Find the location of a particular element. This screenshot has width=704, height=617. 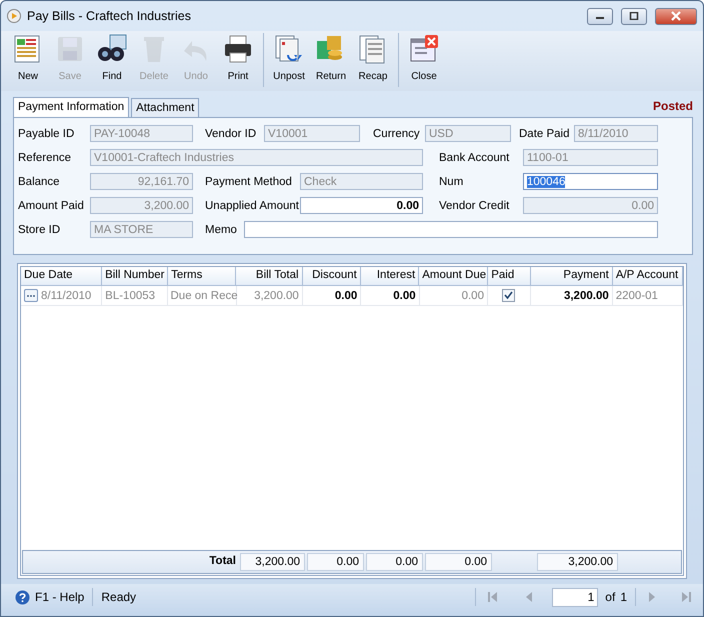

field-label: Bank Account is located at coordinates (474, 158).